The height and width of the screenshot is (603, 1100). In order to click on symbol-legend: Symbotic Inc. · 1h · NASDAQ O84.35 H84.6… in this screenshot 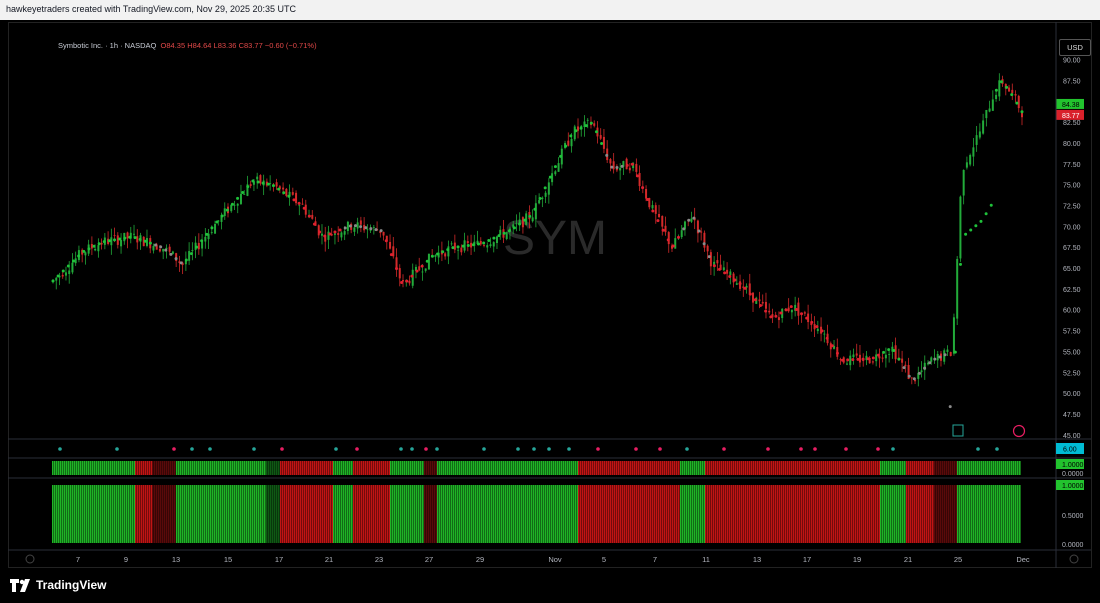, I will do `click(187, 45)`.